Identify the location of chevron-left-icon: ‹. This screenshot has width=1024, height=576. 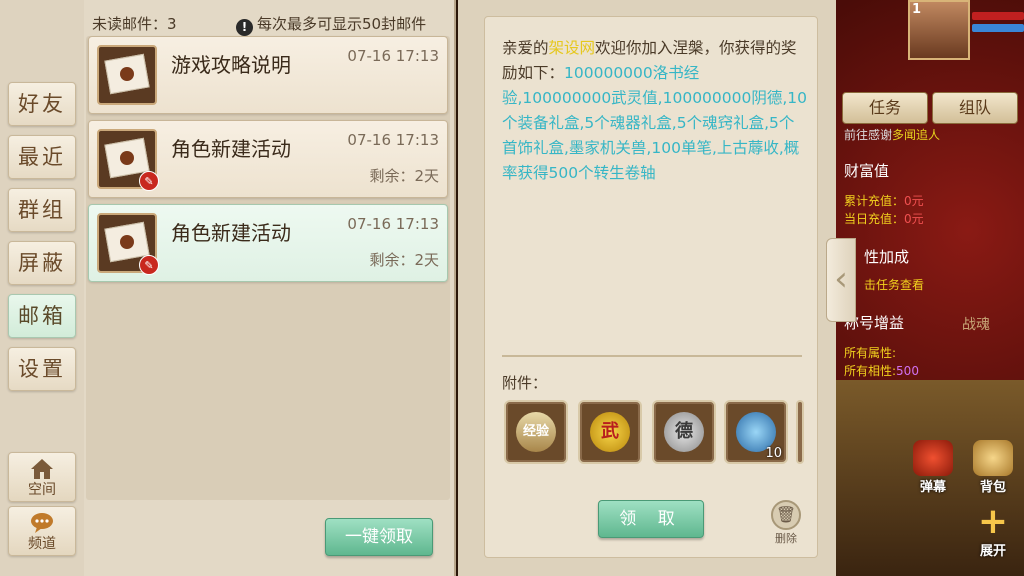
(841, 279).